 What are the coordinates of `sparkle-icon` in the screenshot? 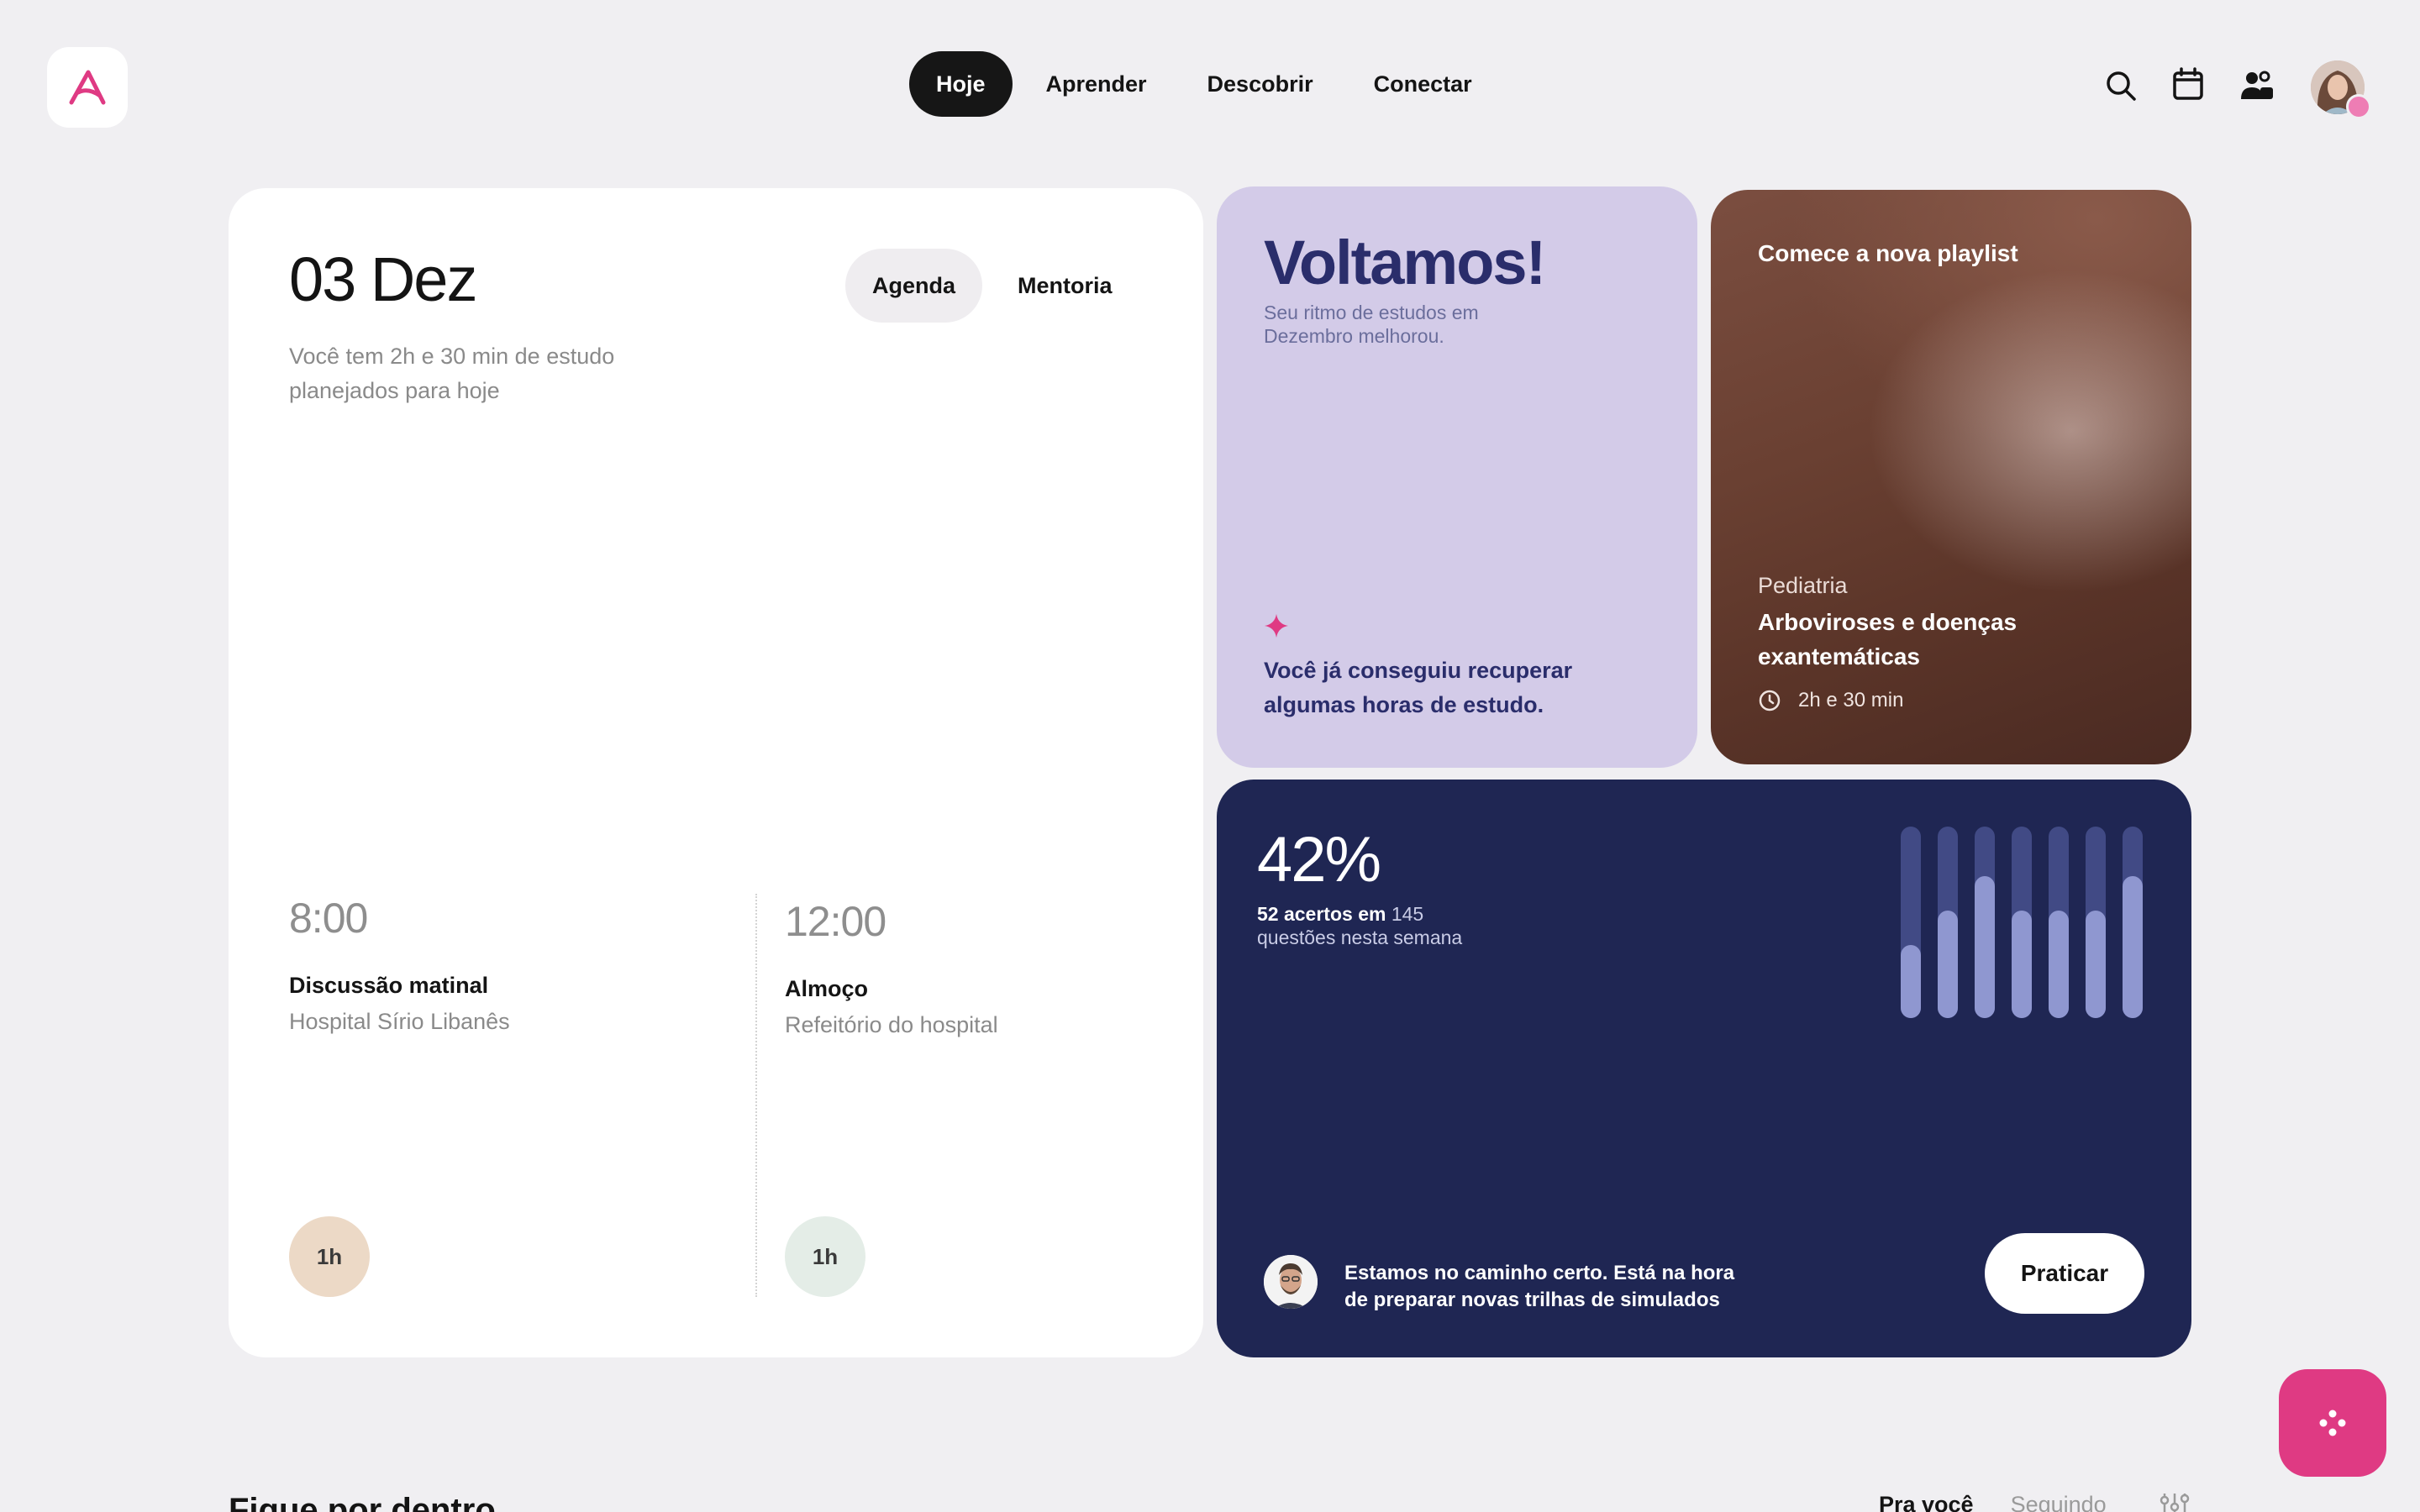 It's located at (1276, 626).